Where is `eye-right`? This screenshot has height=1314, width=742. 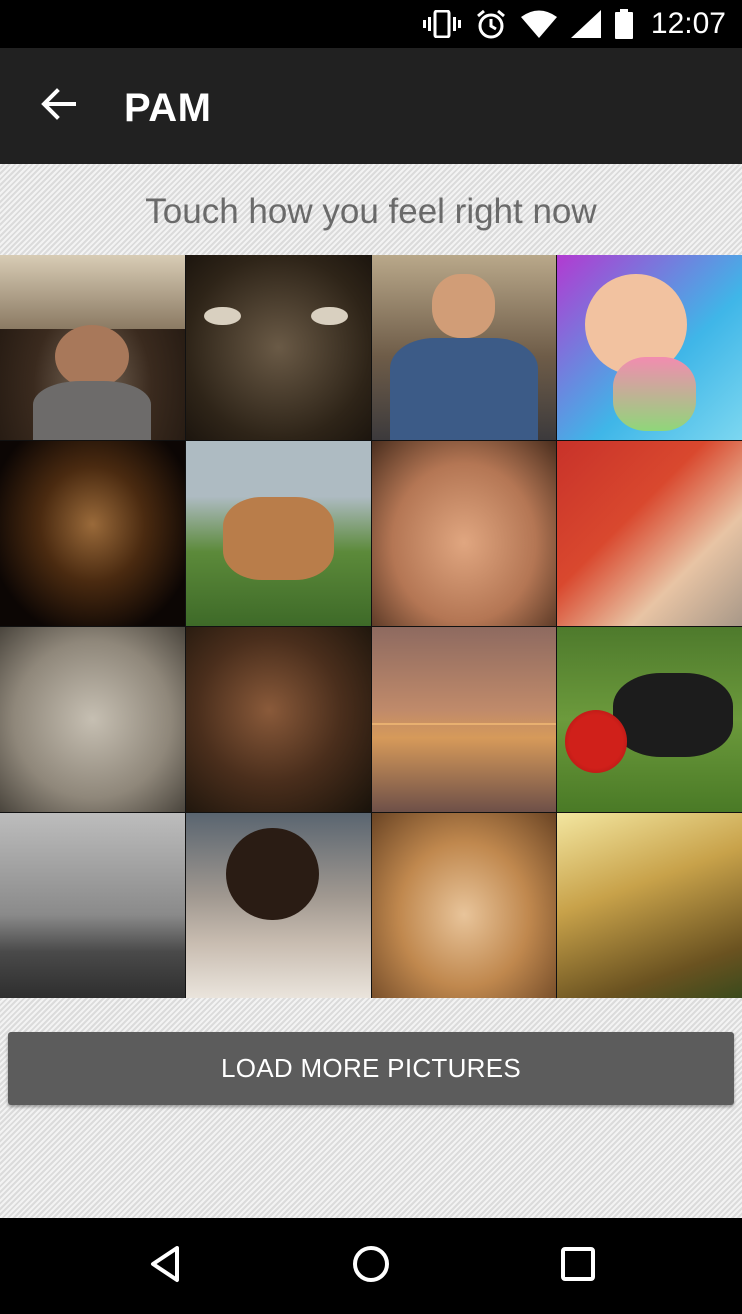 eye-right is located at coordinates (330, 316).